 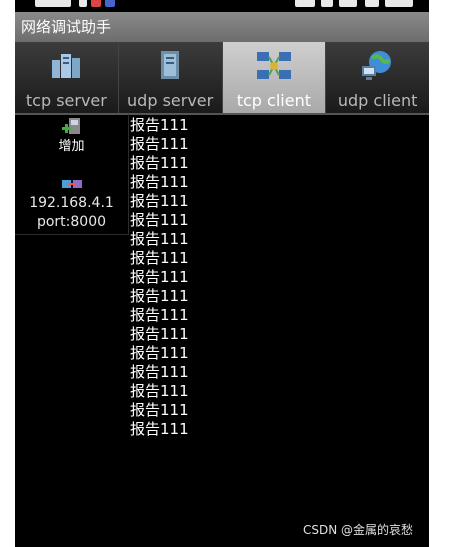 I want to click on connection-sidebar: 增加 192.168.4.1 port:8000, so click(x=72, y=174).